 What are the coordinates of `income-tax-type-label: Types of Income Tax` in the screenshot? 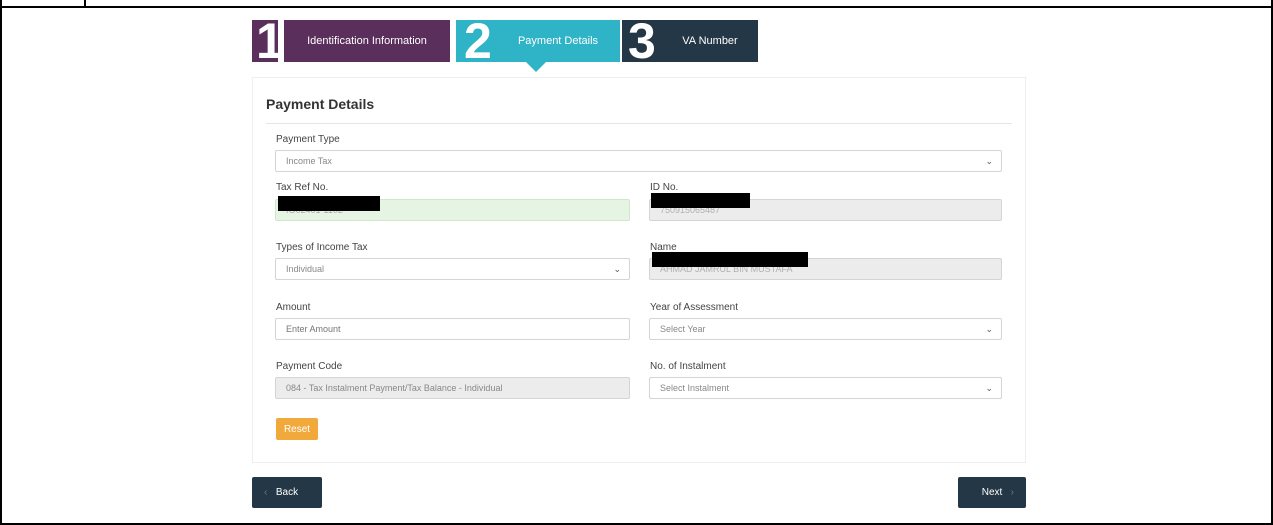 It's located at (322, 247).